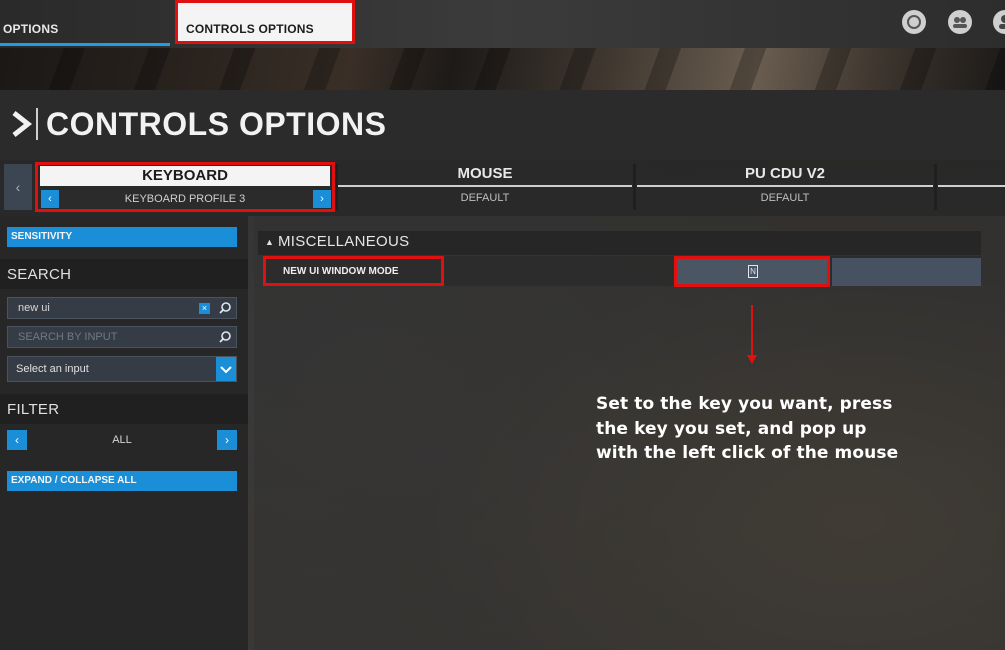 The height and width of the screenshot is (650, 1005). Describe the element at coordinates (731, 428) in the screenshot. I see `annotation-line-2: the key you set, and pop up` at that location.